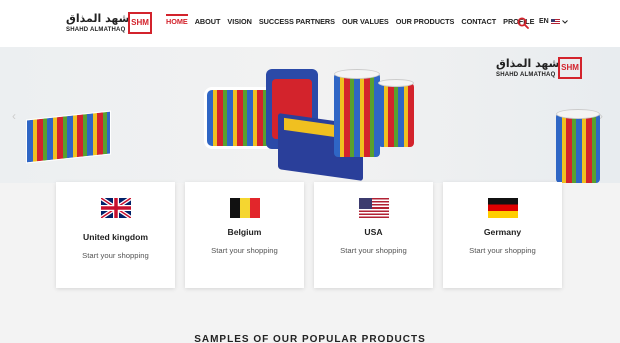 Image resolution: width=620 pixels, height=343 pixels. What do you see at coordinates (297, 24) in the screenshot?
I see `nav-success-partners: SUCCESS PARTNERS` at bounding box center [297, 24].